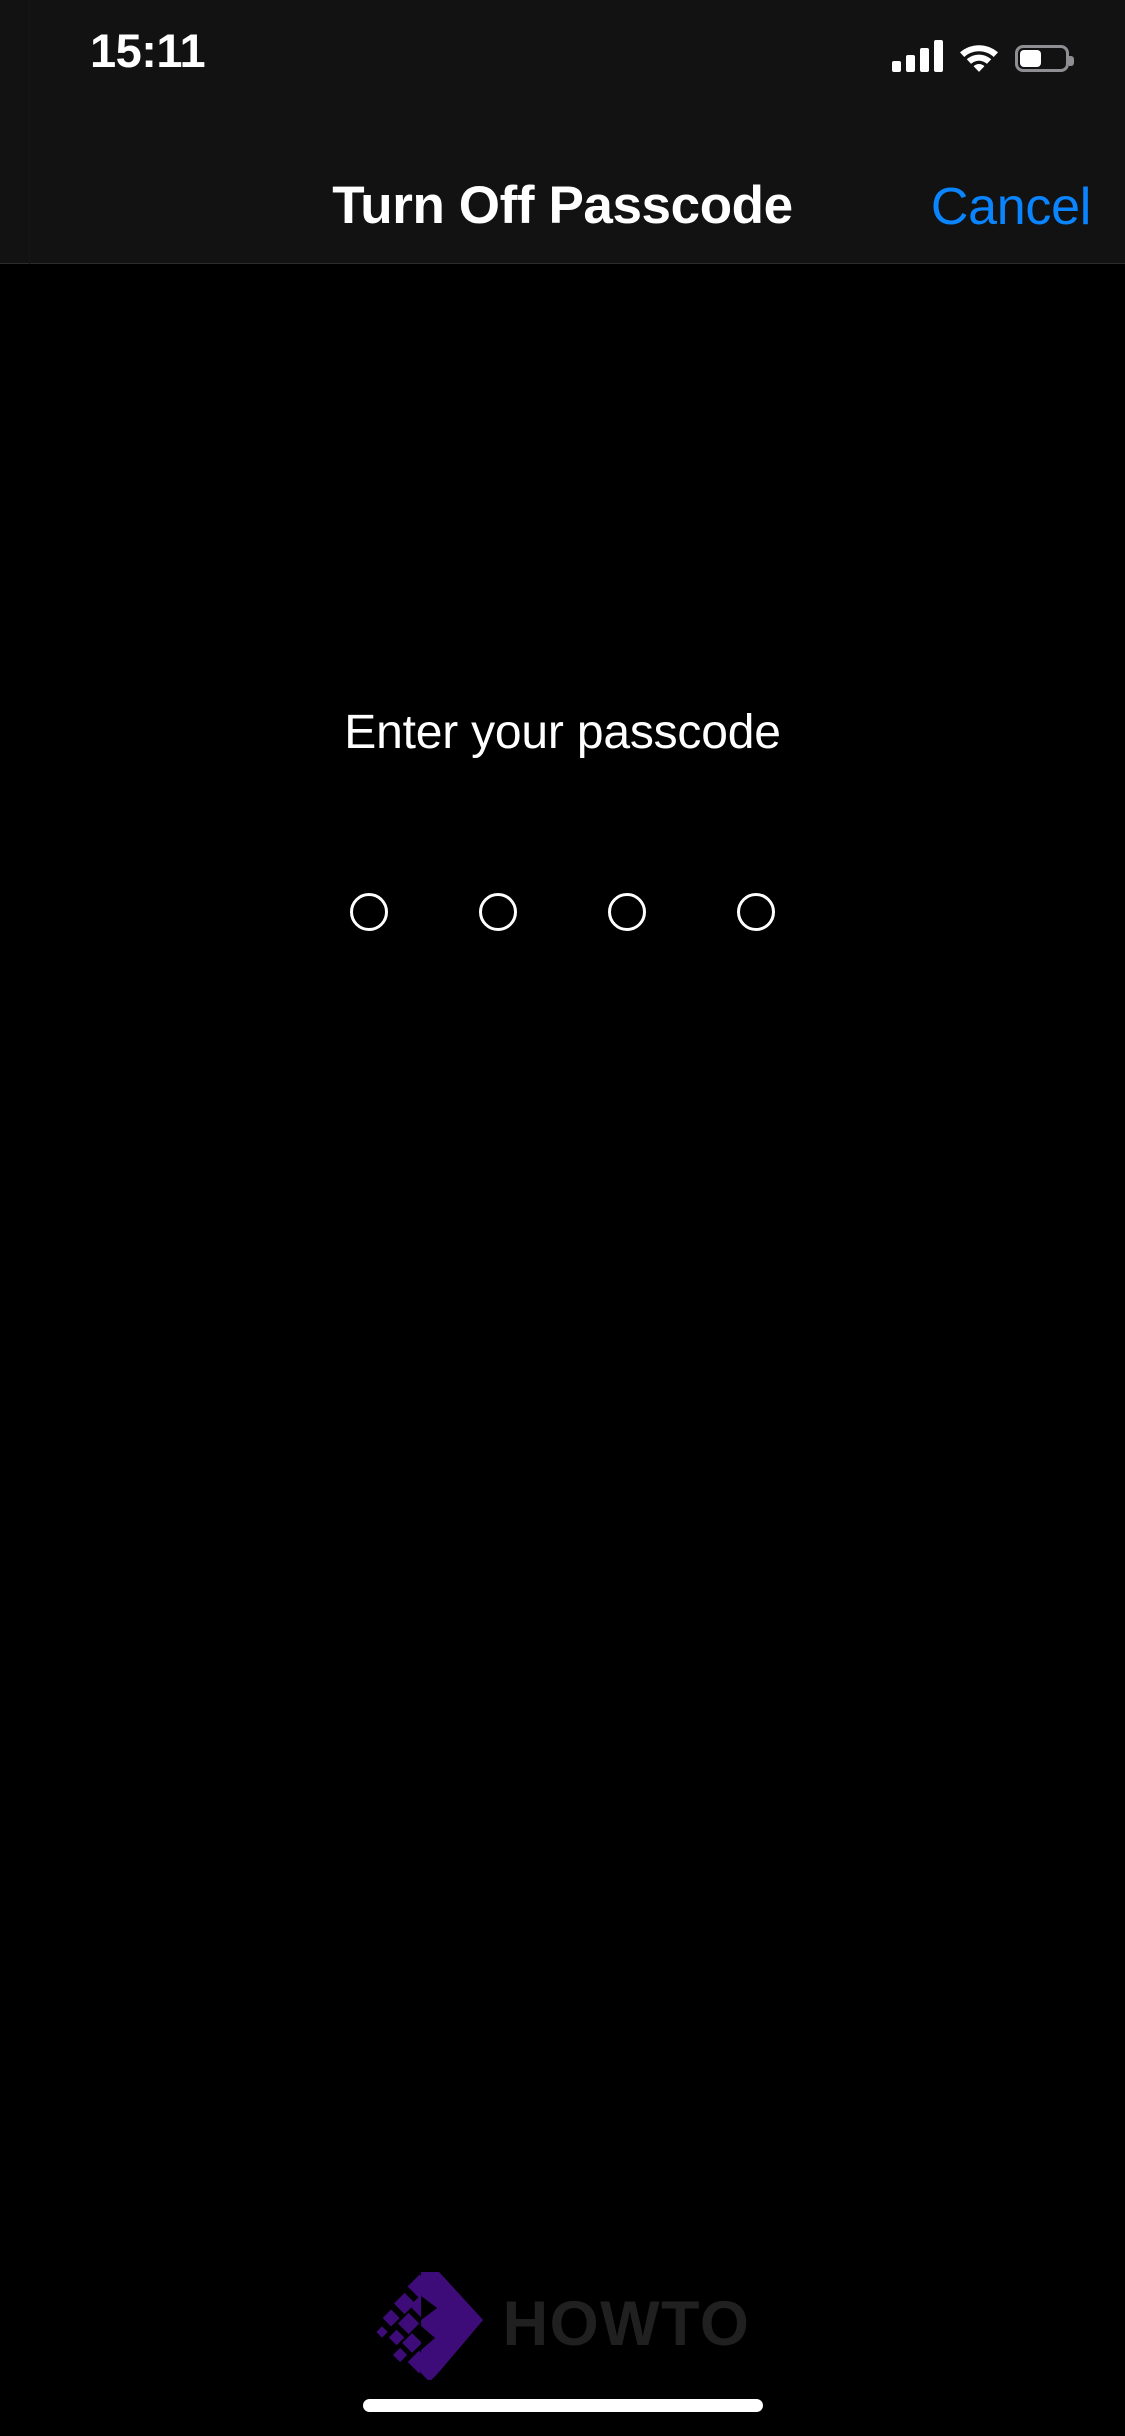  What do you see at coordinates (562, 2405) in the screenshot?
I see `home-indicator` at bounding box center [562, 2405].